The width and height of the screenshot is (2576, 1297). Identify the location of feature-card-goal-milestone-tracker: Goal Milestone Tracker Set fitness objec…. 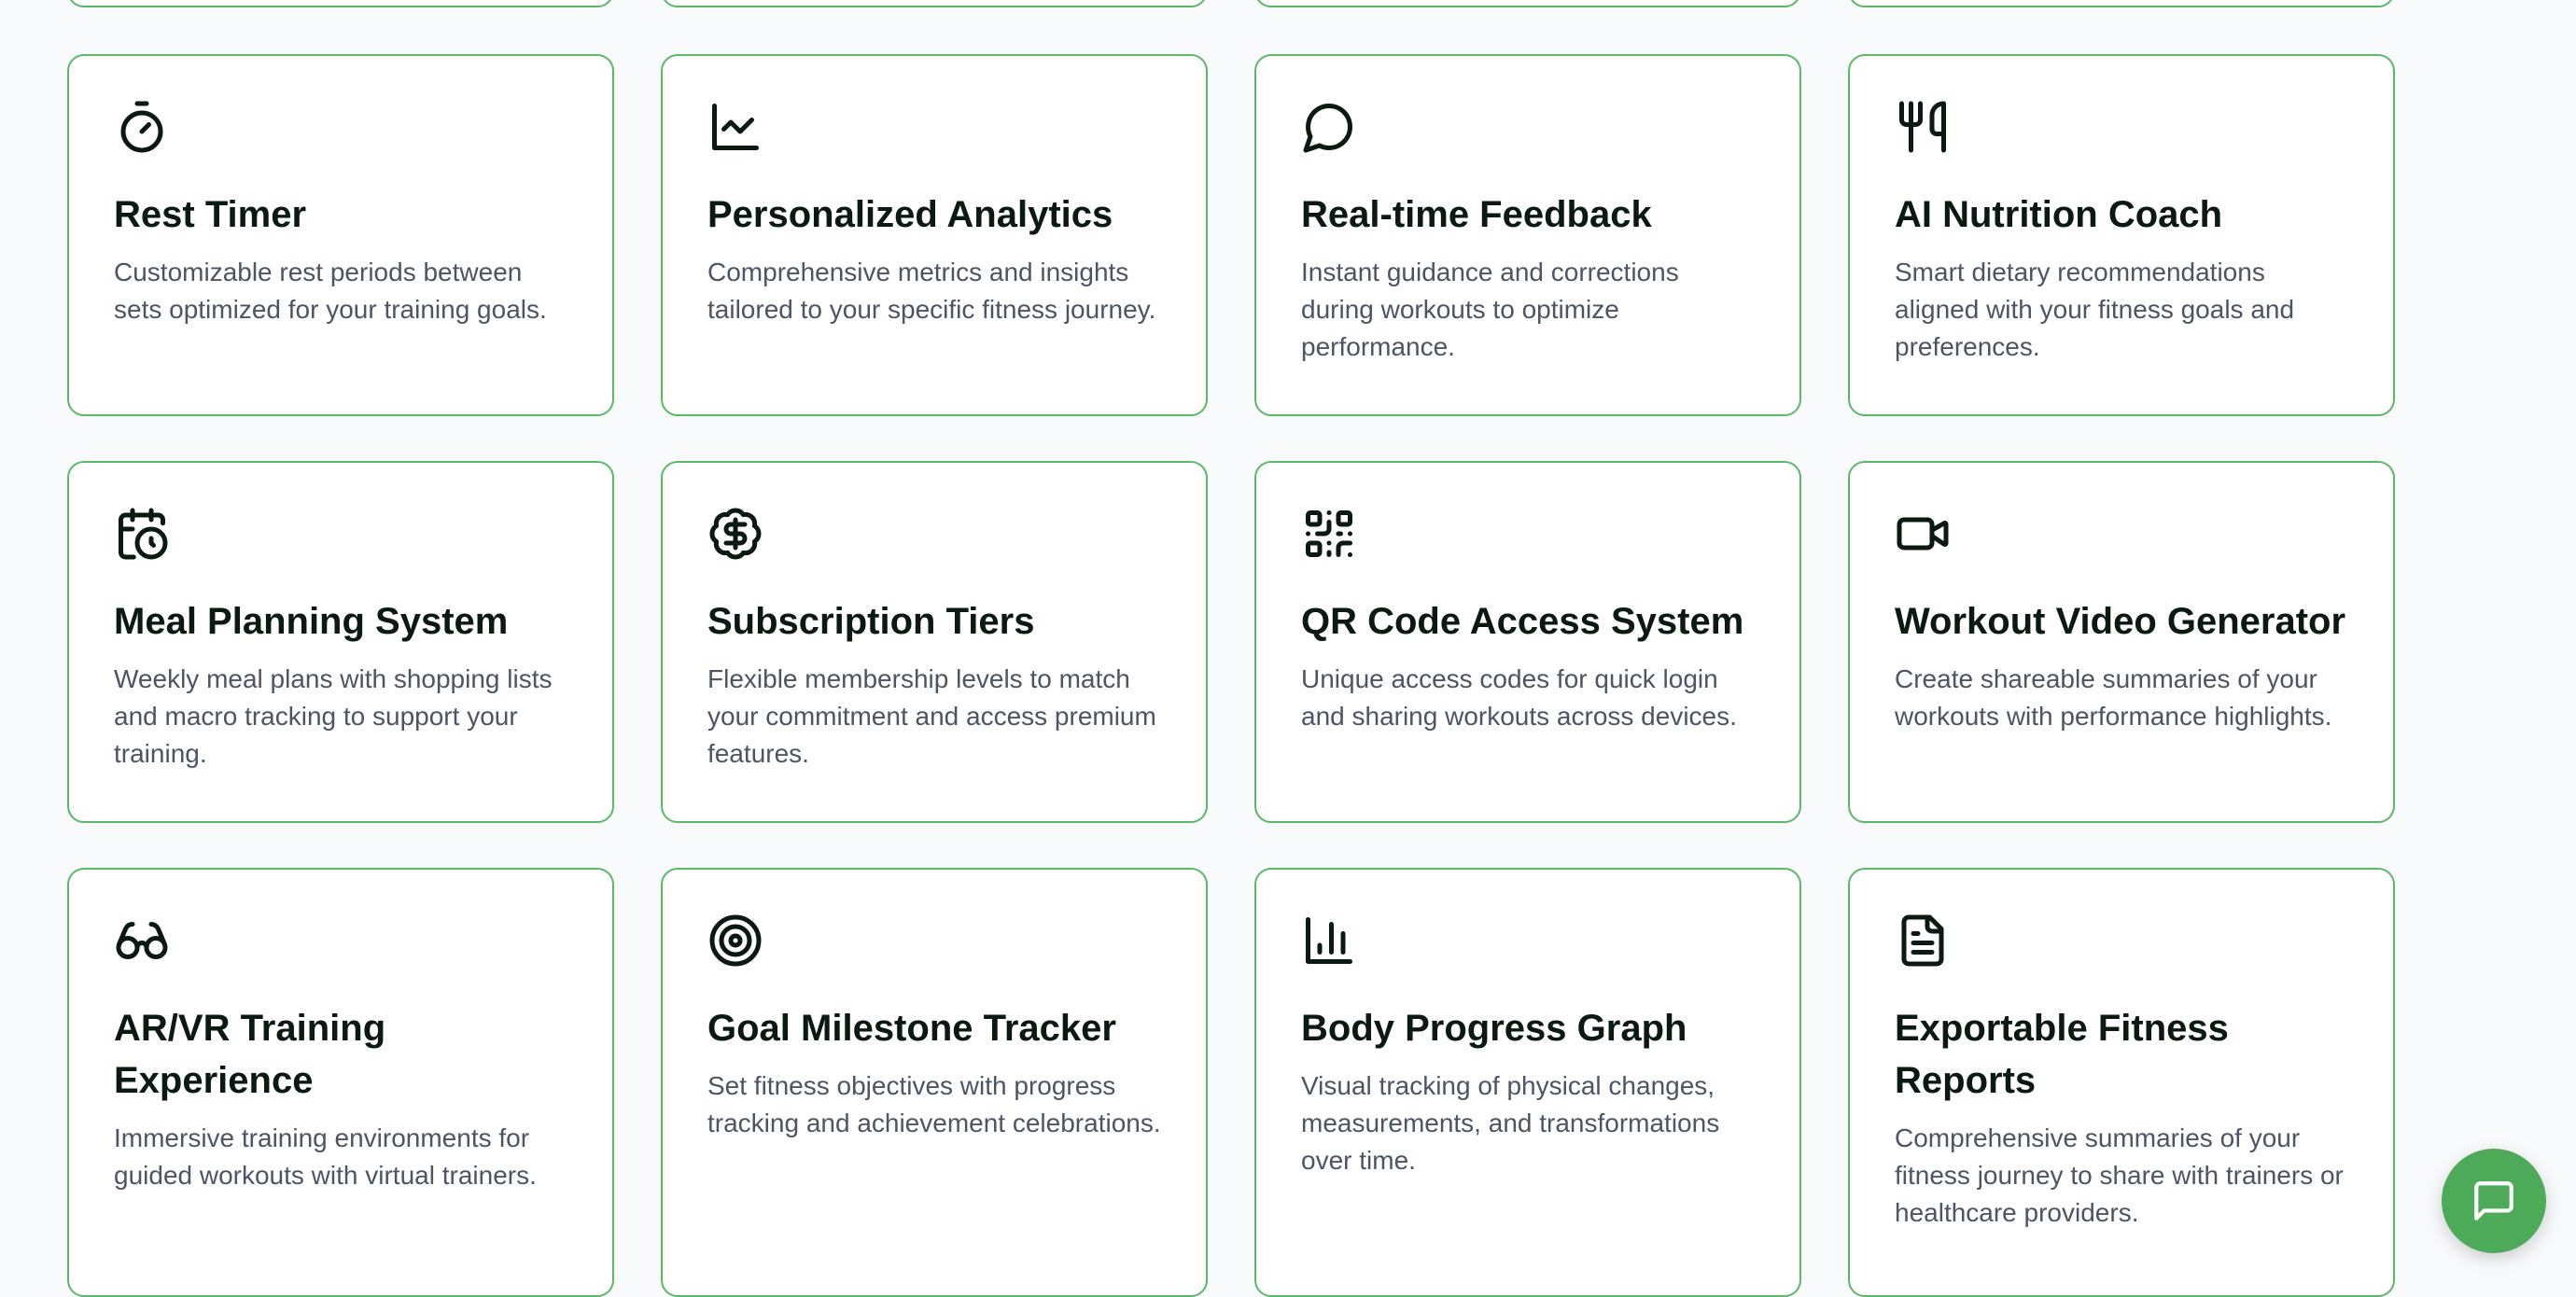
(934, 1082).